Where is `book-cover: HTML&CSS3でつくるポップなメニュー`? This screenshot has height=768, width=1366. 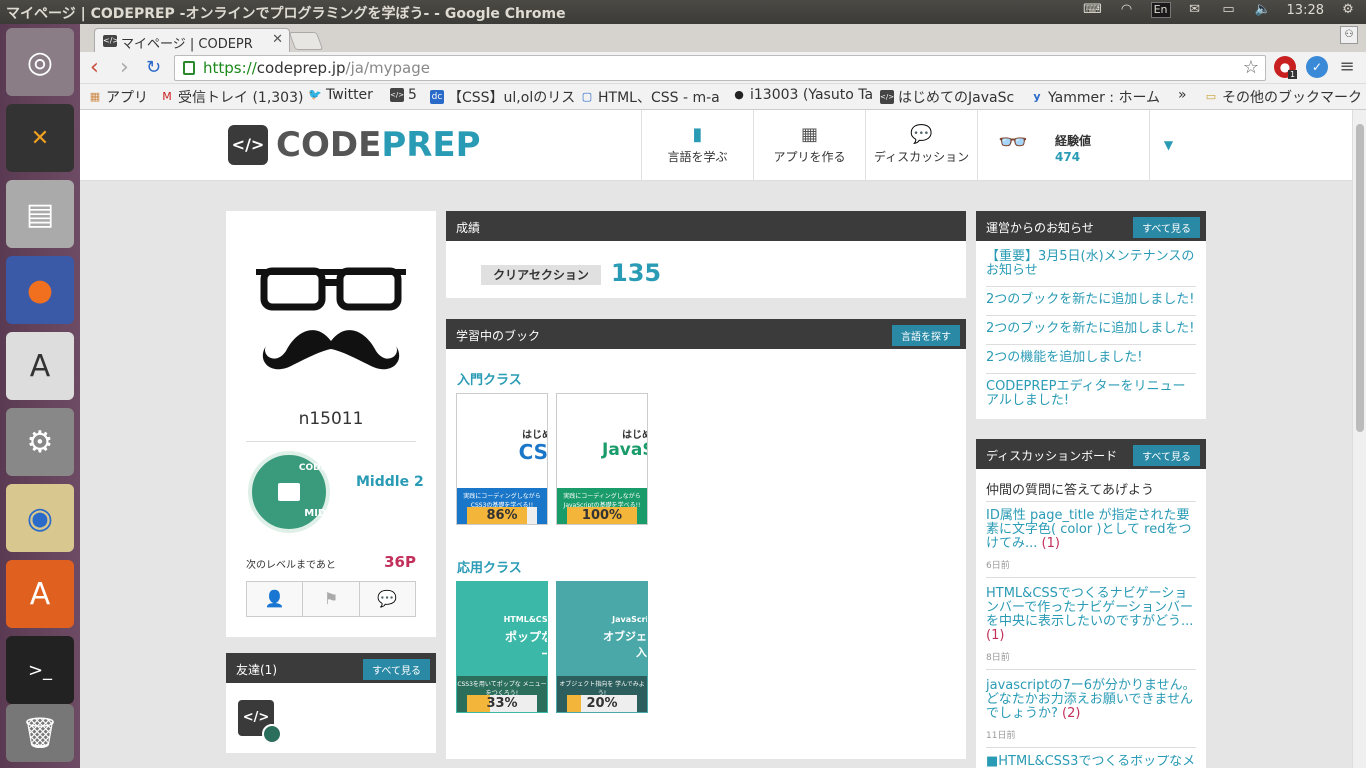 book-cover: HTML&CSS3でつくるポップなメニュー is located at coordinates (502, 629).